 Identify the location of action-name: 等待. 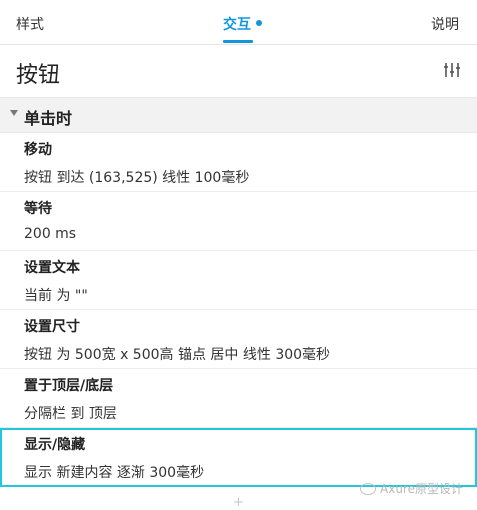
(38, 209).